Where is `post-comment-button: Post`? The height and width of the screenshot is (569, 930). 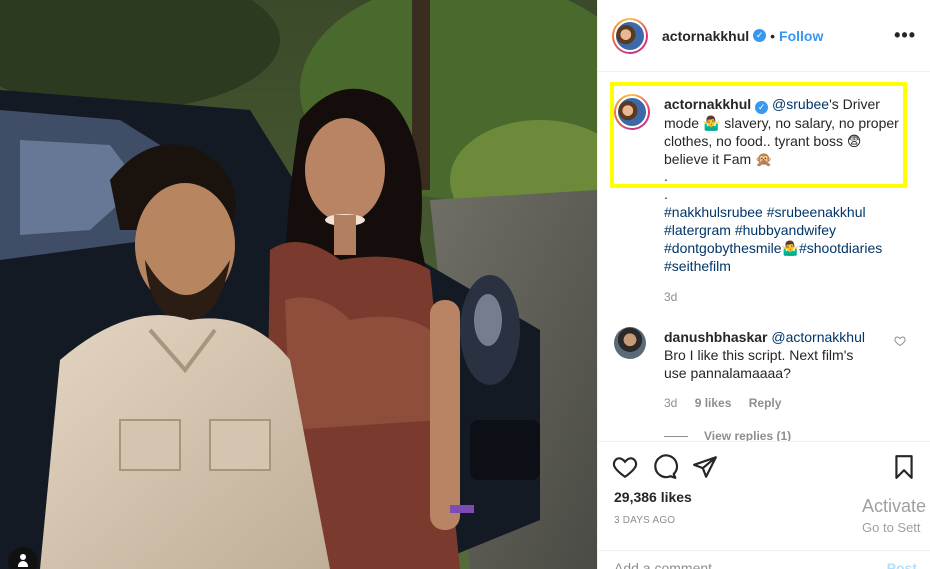
post-comment-button: Post is located at coordinates (902, 564).